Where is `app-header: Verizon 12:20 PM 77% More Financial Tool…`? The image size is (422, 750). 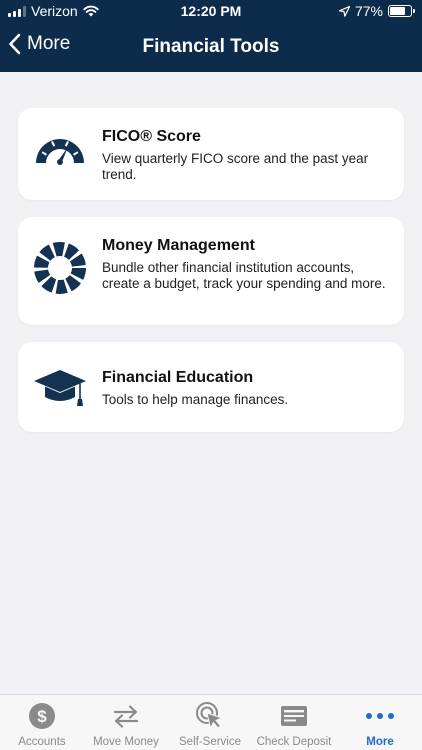
app-header: Verizon 12:20 PM 77% More Financial Tool… is located at coordinates (211, 36).